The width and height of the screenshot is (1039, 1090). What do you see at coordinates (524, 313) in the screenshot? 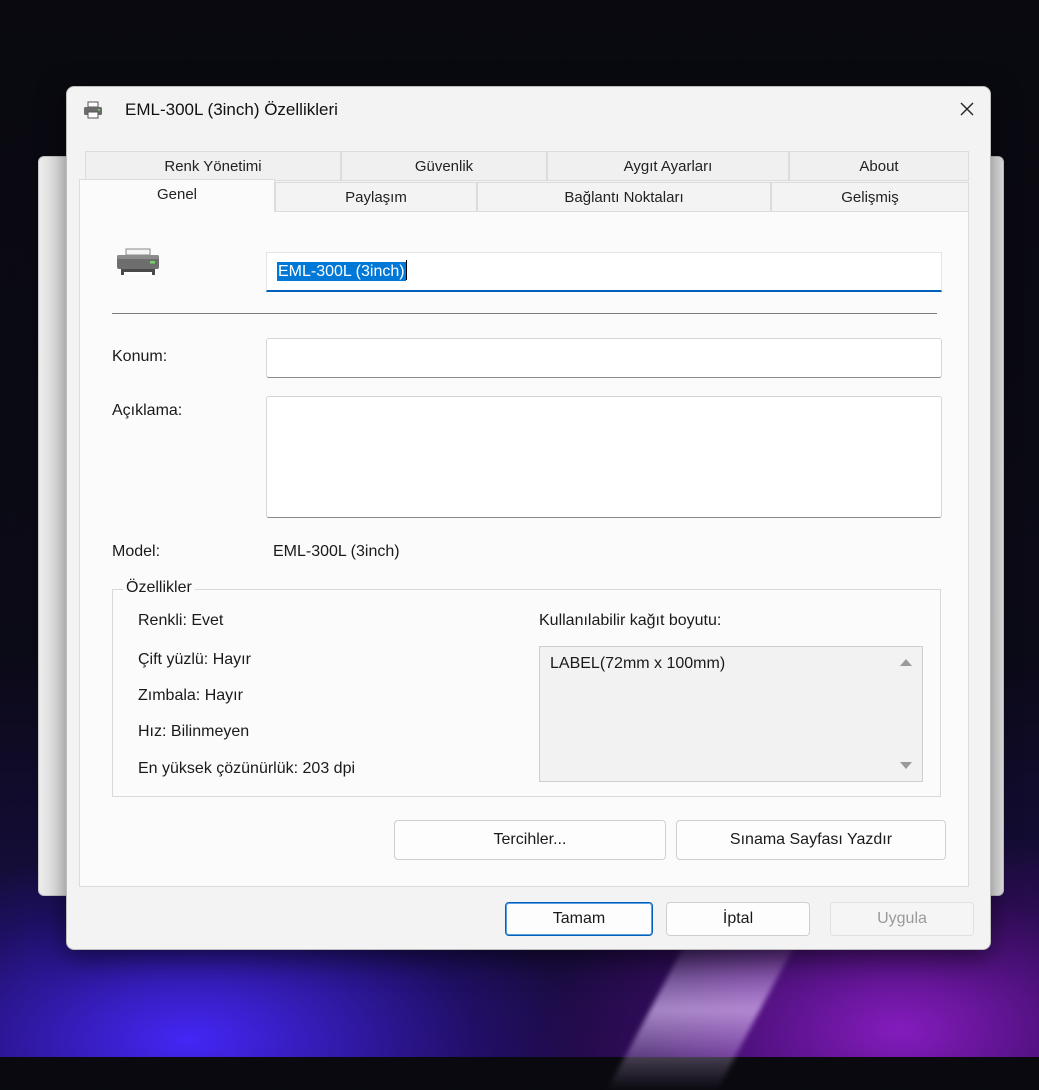
I see `separator` at bounding box center [524, 313].